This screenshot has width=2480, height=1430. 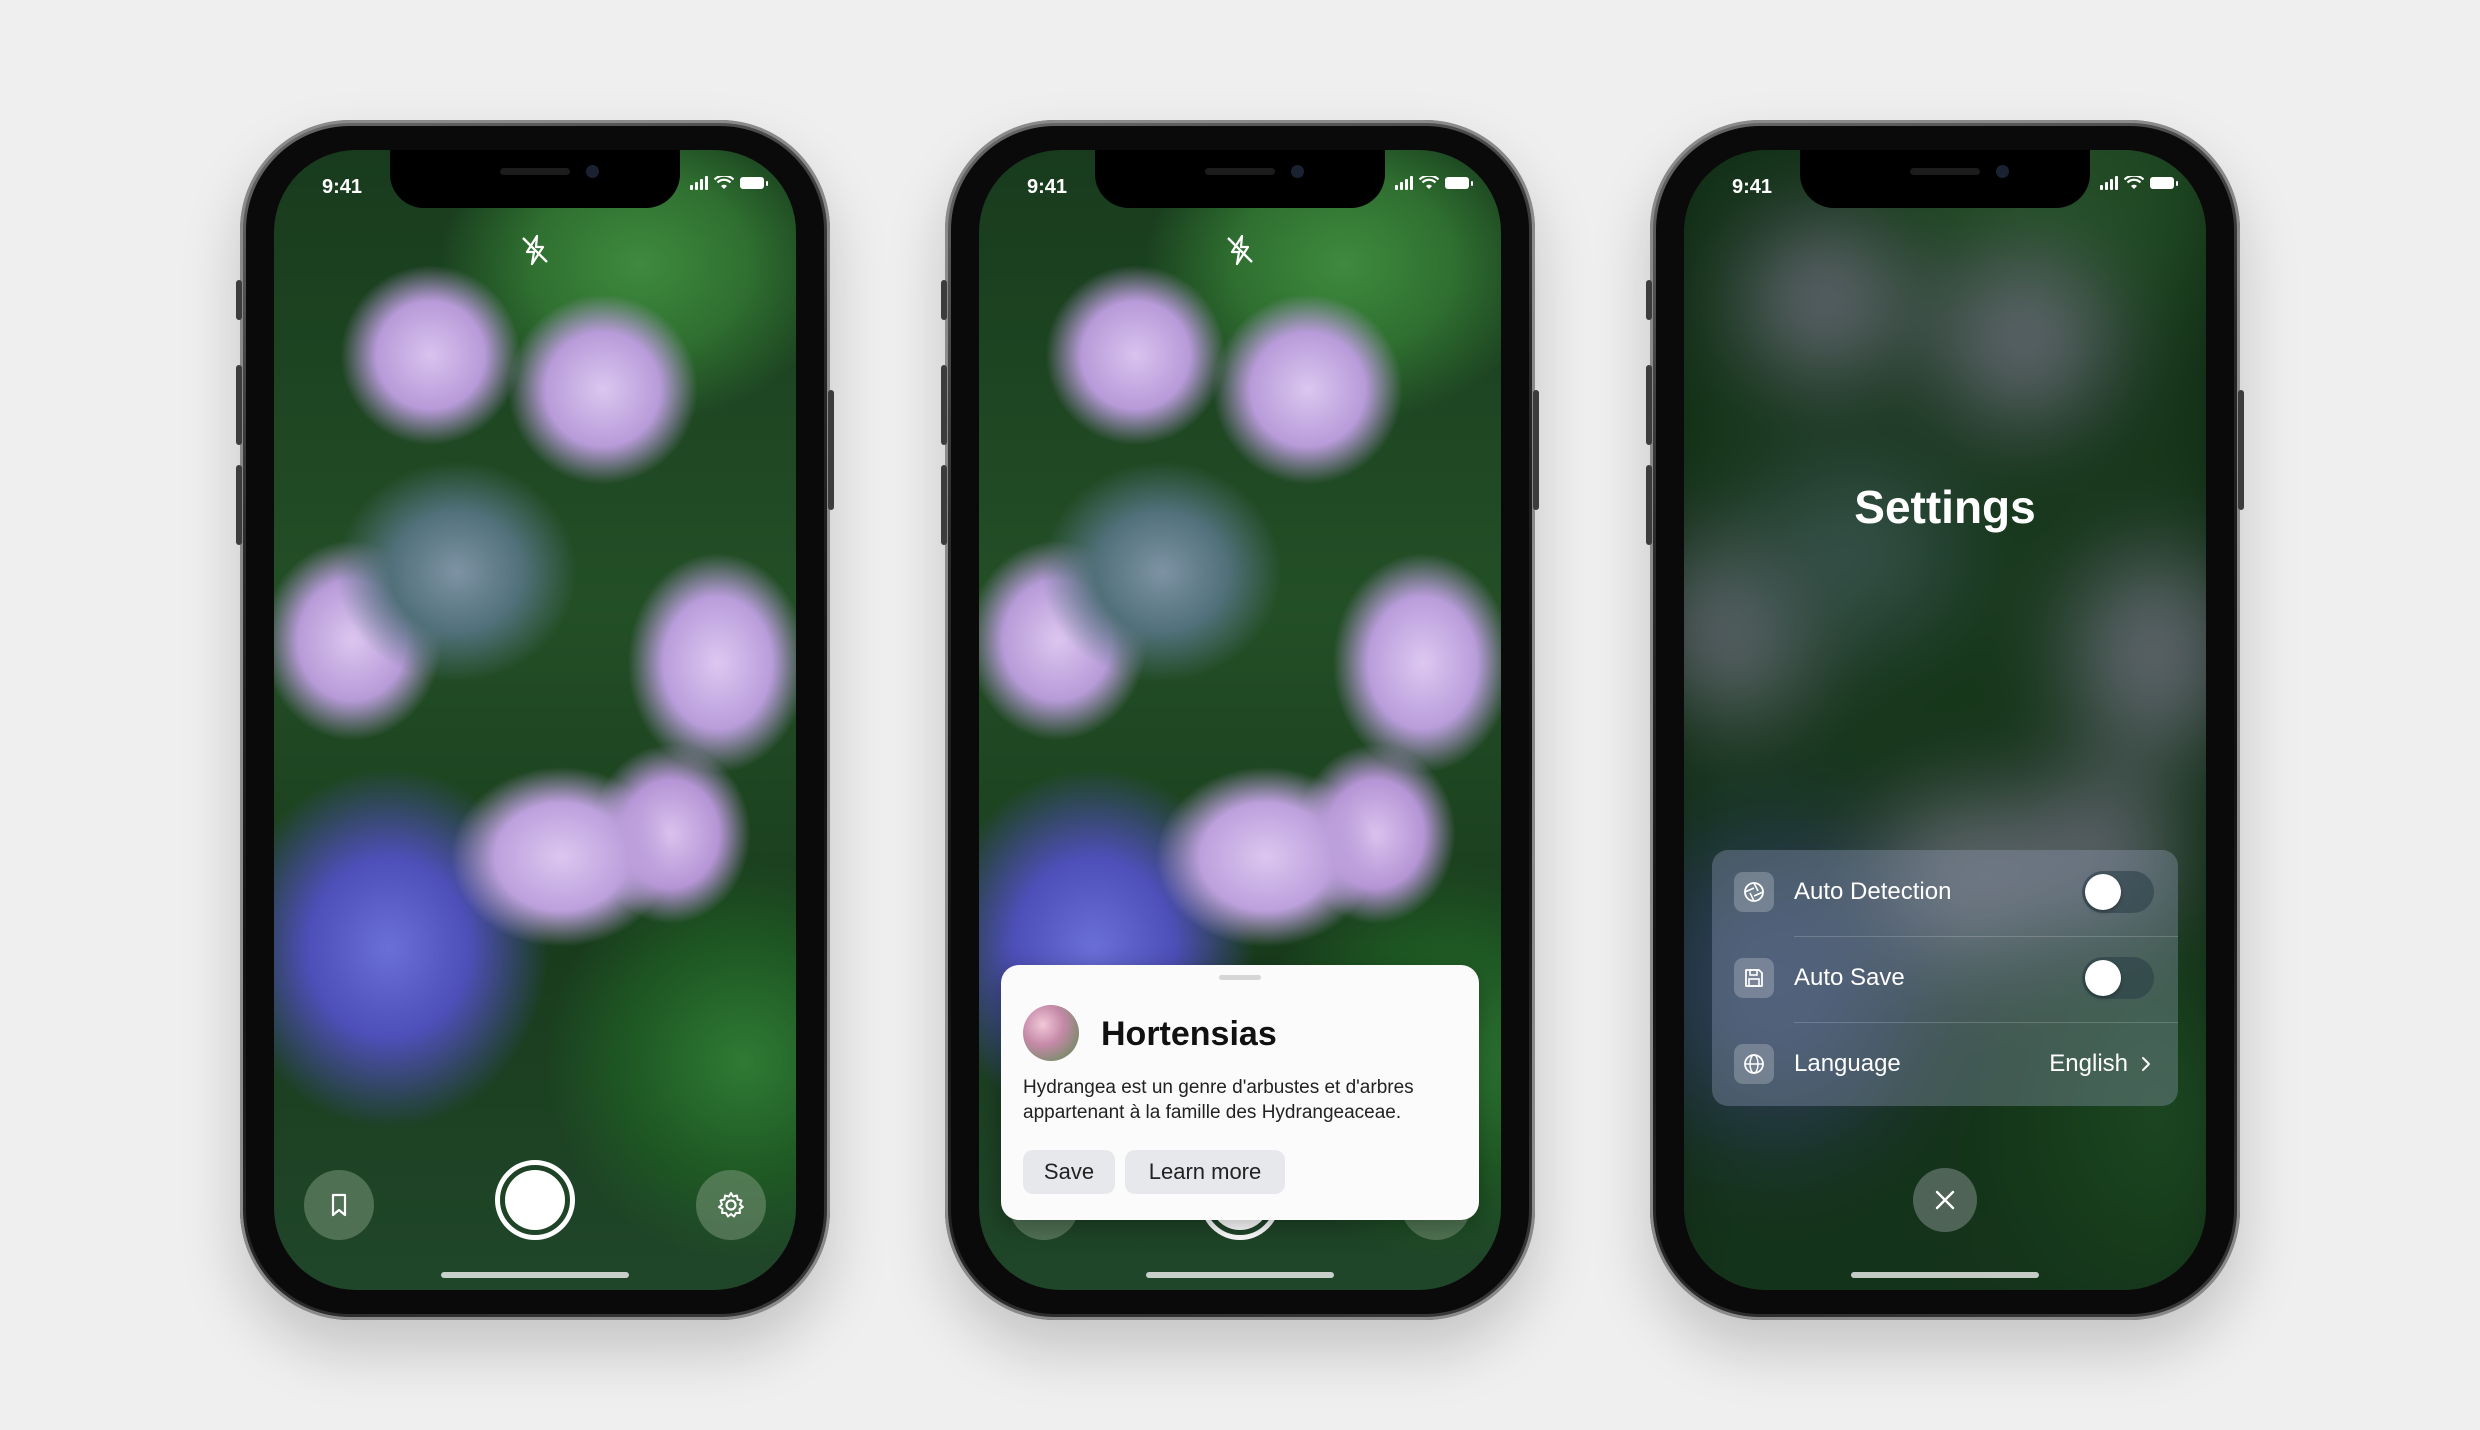 What do you see at coordinates (1189, 1034) in the screenshot?
I see `plant-name: Hortensias` at bounding box center [1189, 1034].